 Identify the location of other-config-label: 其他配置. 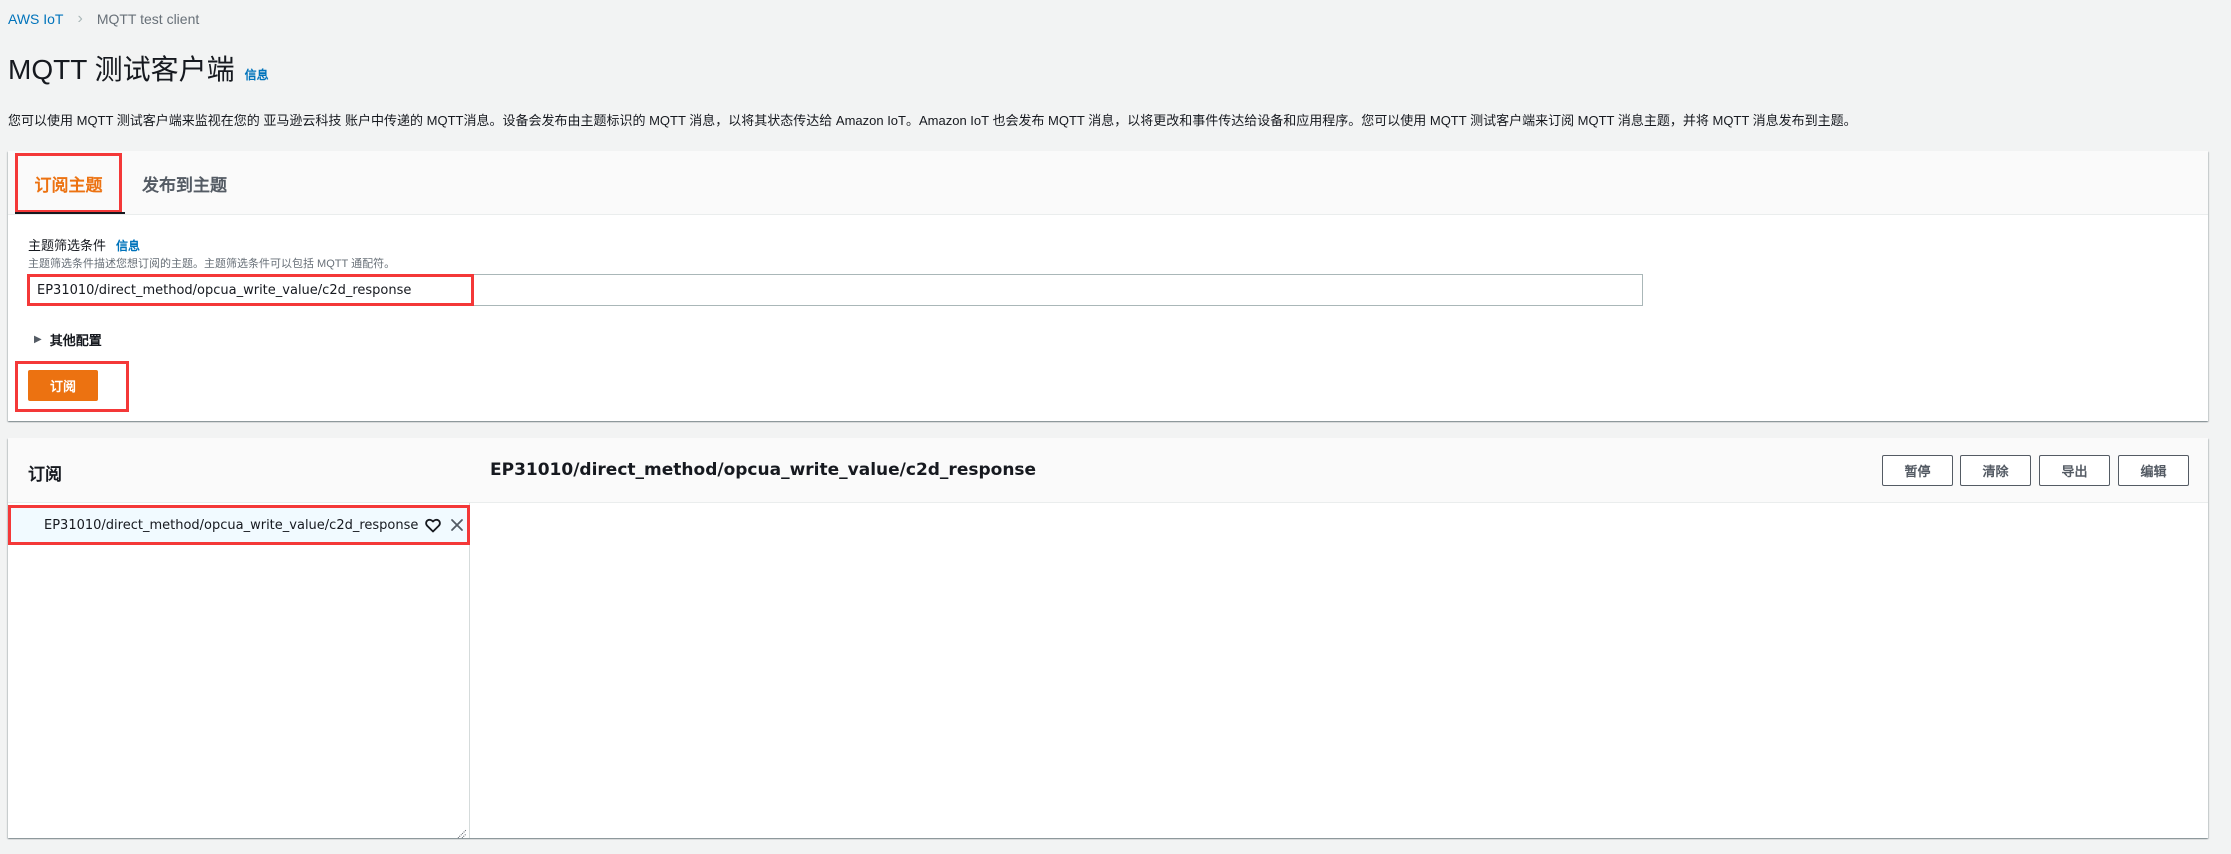
(75, 340).